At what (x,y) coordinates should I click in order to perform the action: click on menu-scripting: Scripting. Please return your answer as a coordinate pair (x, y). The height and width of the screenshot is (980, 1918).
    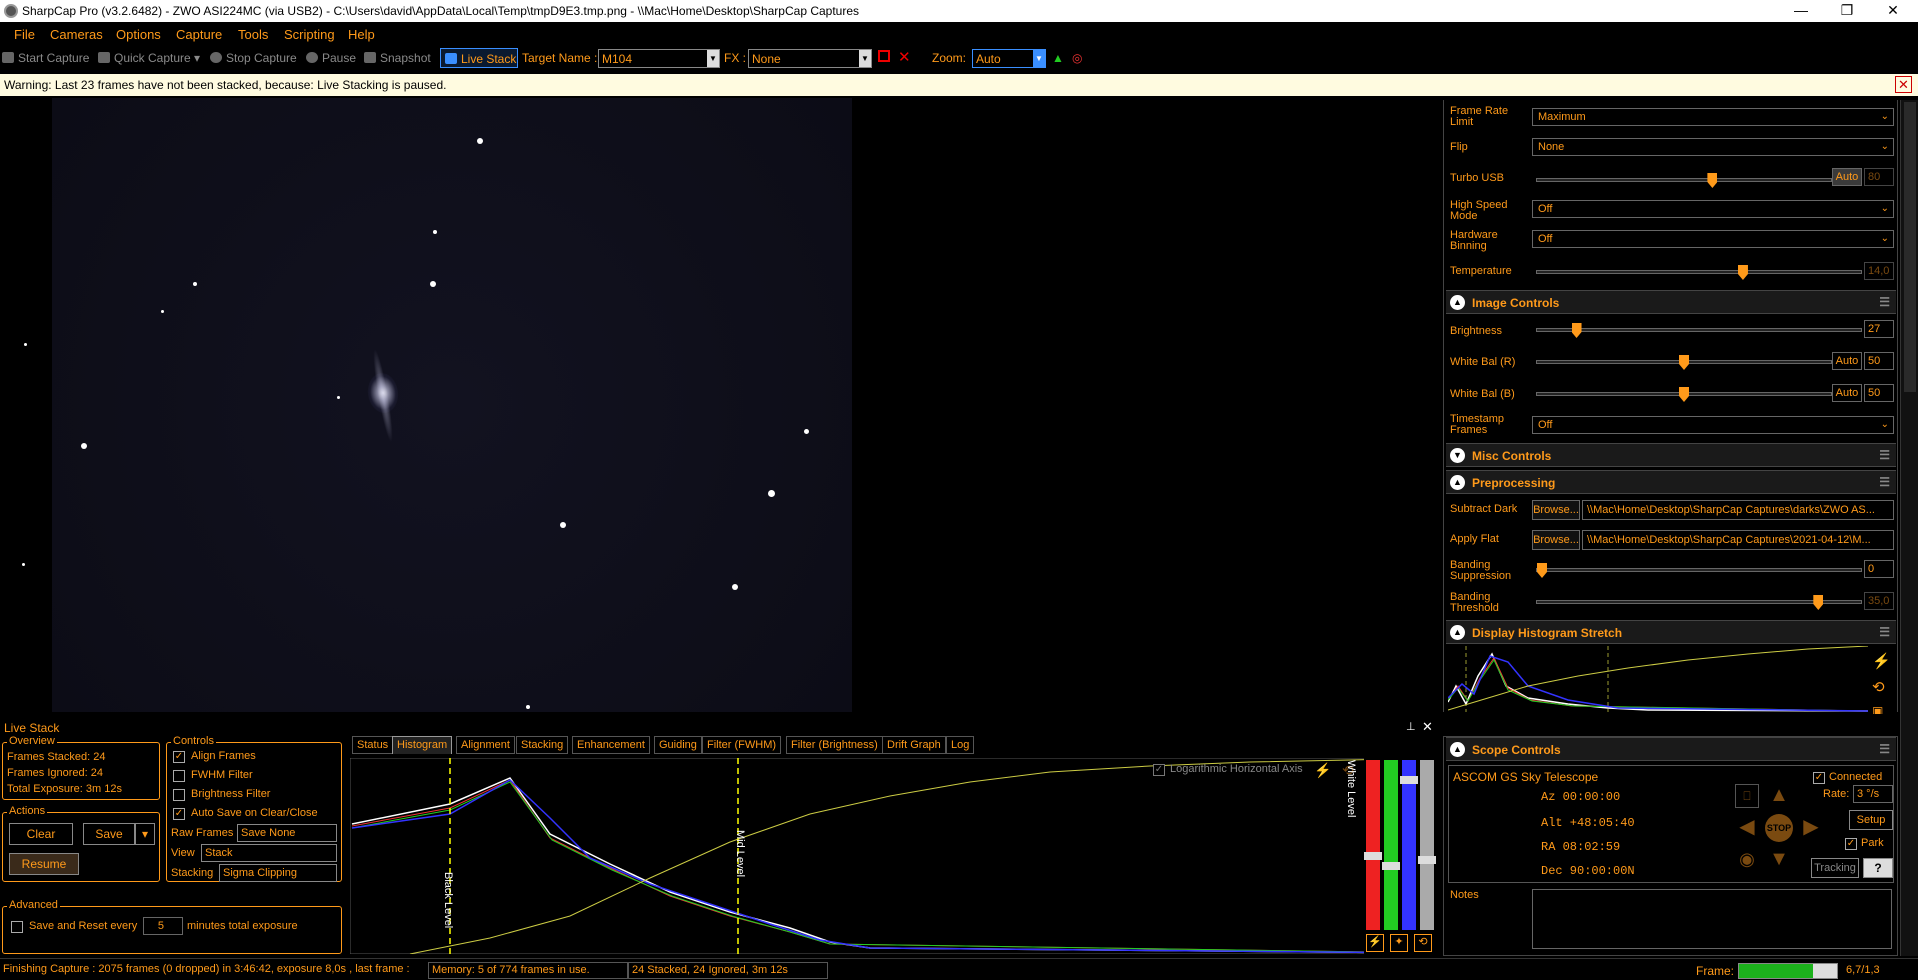
    Looking at the image, I should click on (309, 34).